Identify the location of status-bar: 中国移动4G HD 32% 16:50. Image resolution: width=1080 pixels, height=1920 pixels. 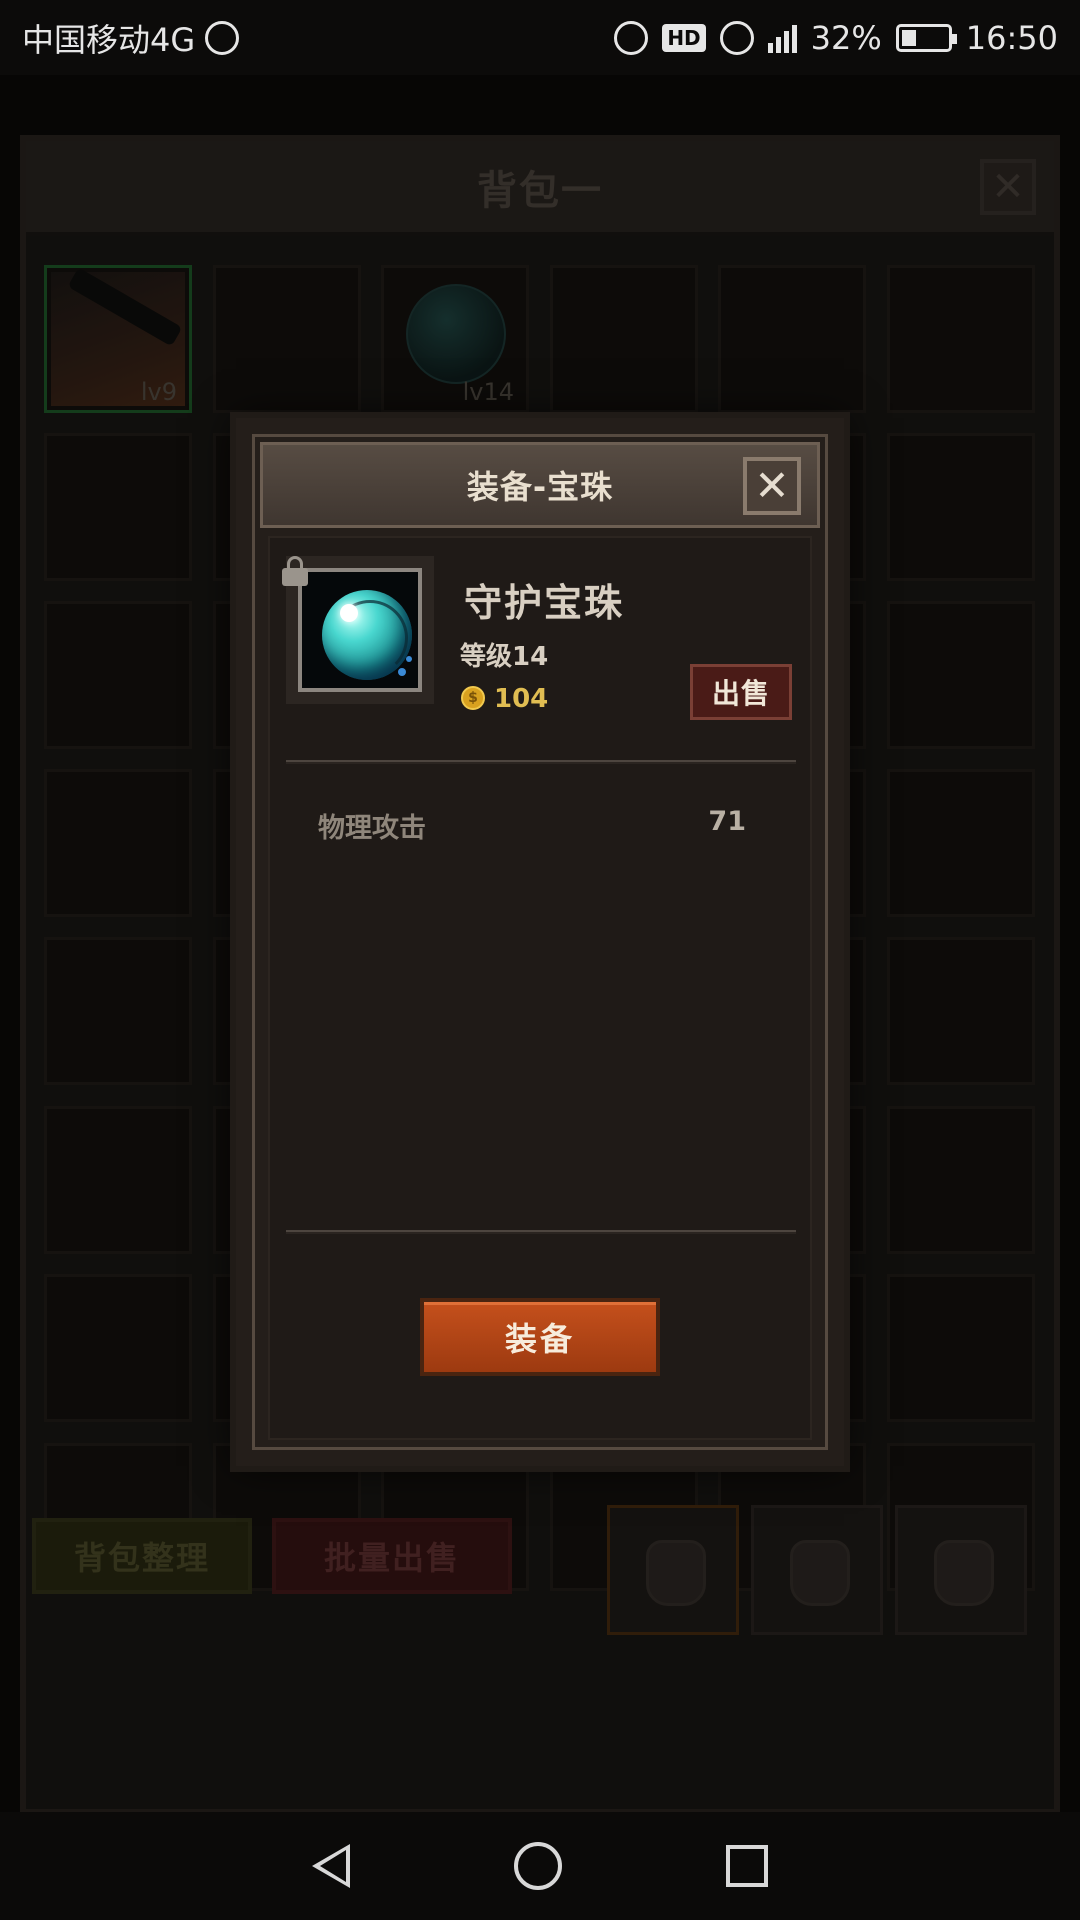
(540, 37).